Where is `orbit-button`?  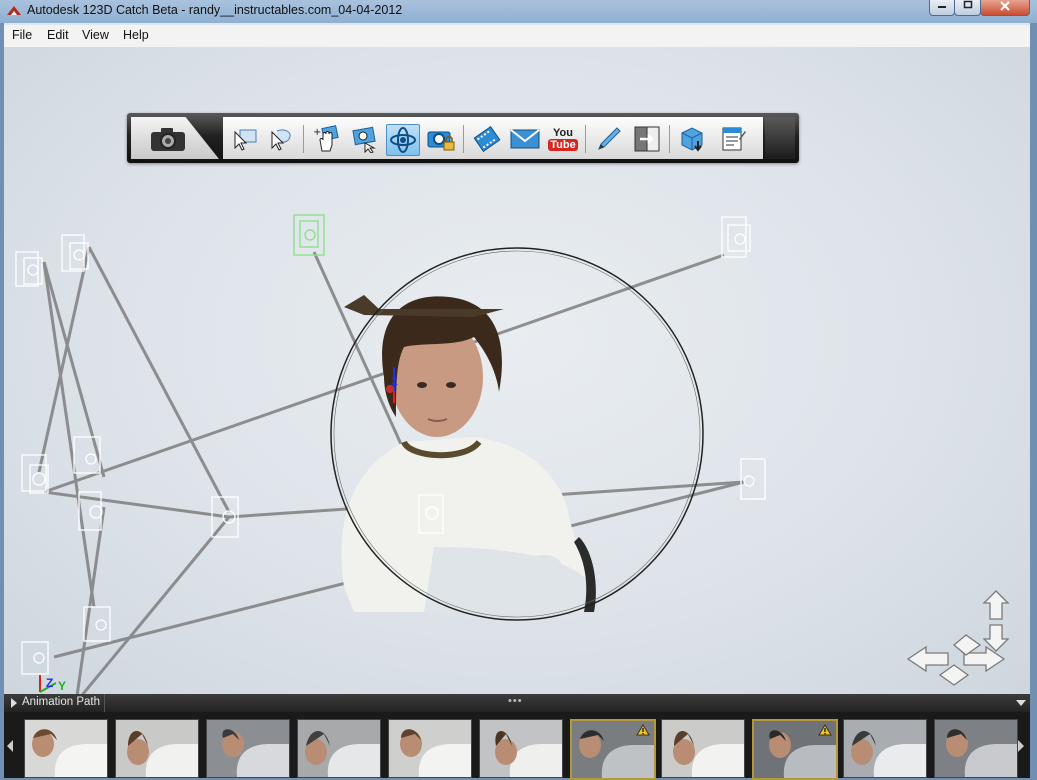
orbit-button is located at coordinates (403, 140).